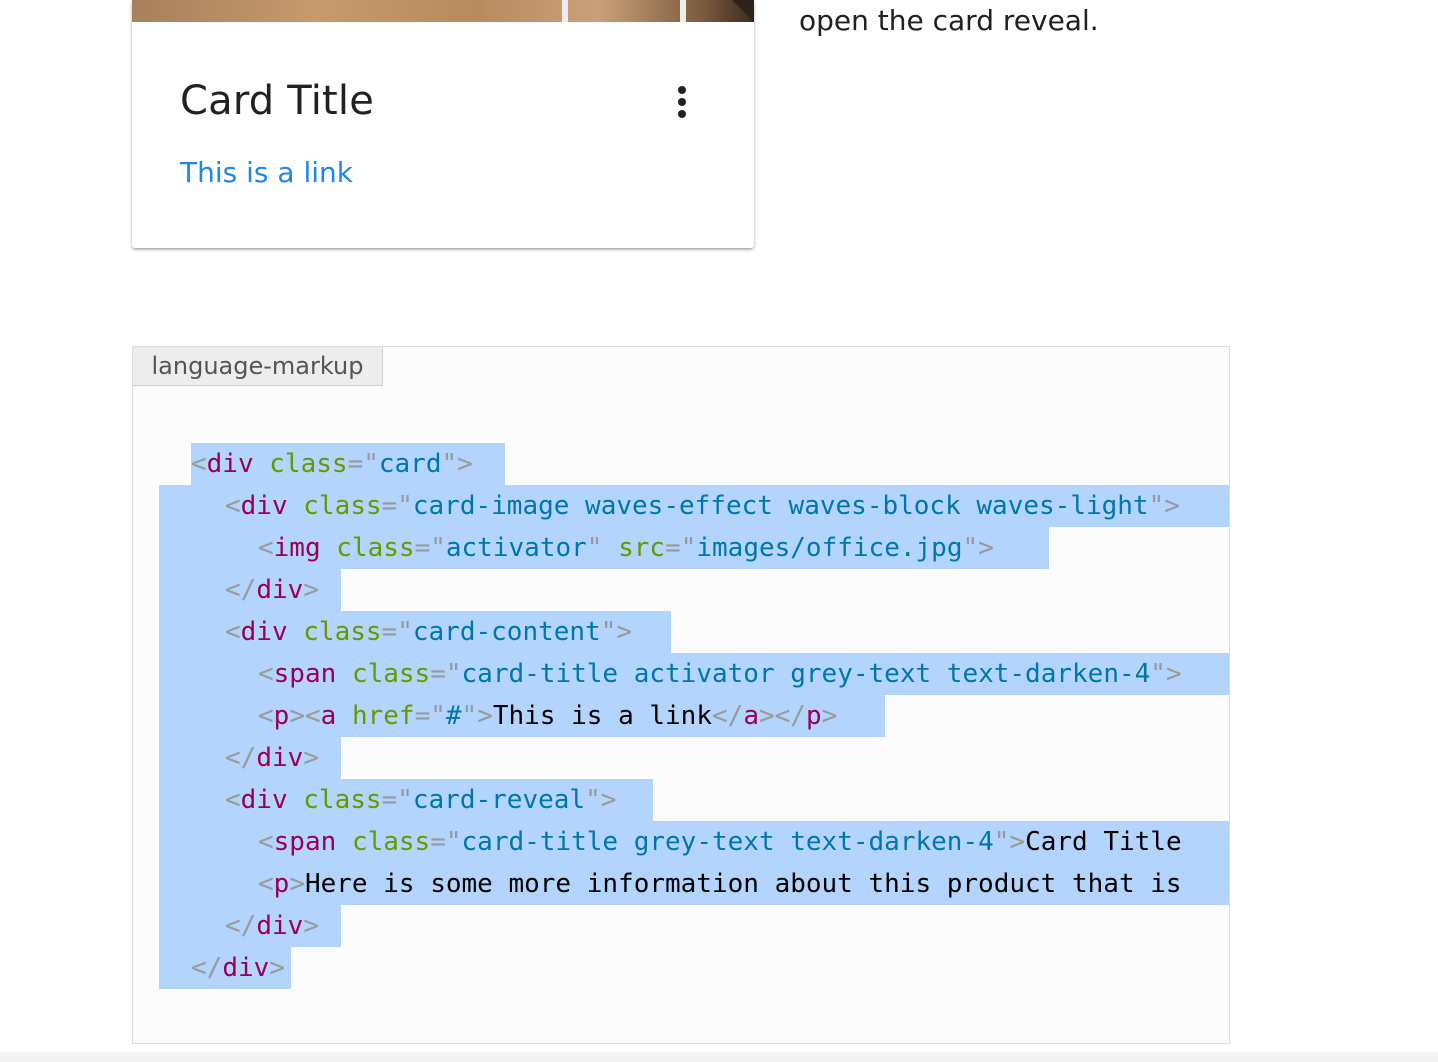  I want to click on footer-strip, so click(719, 1057).